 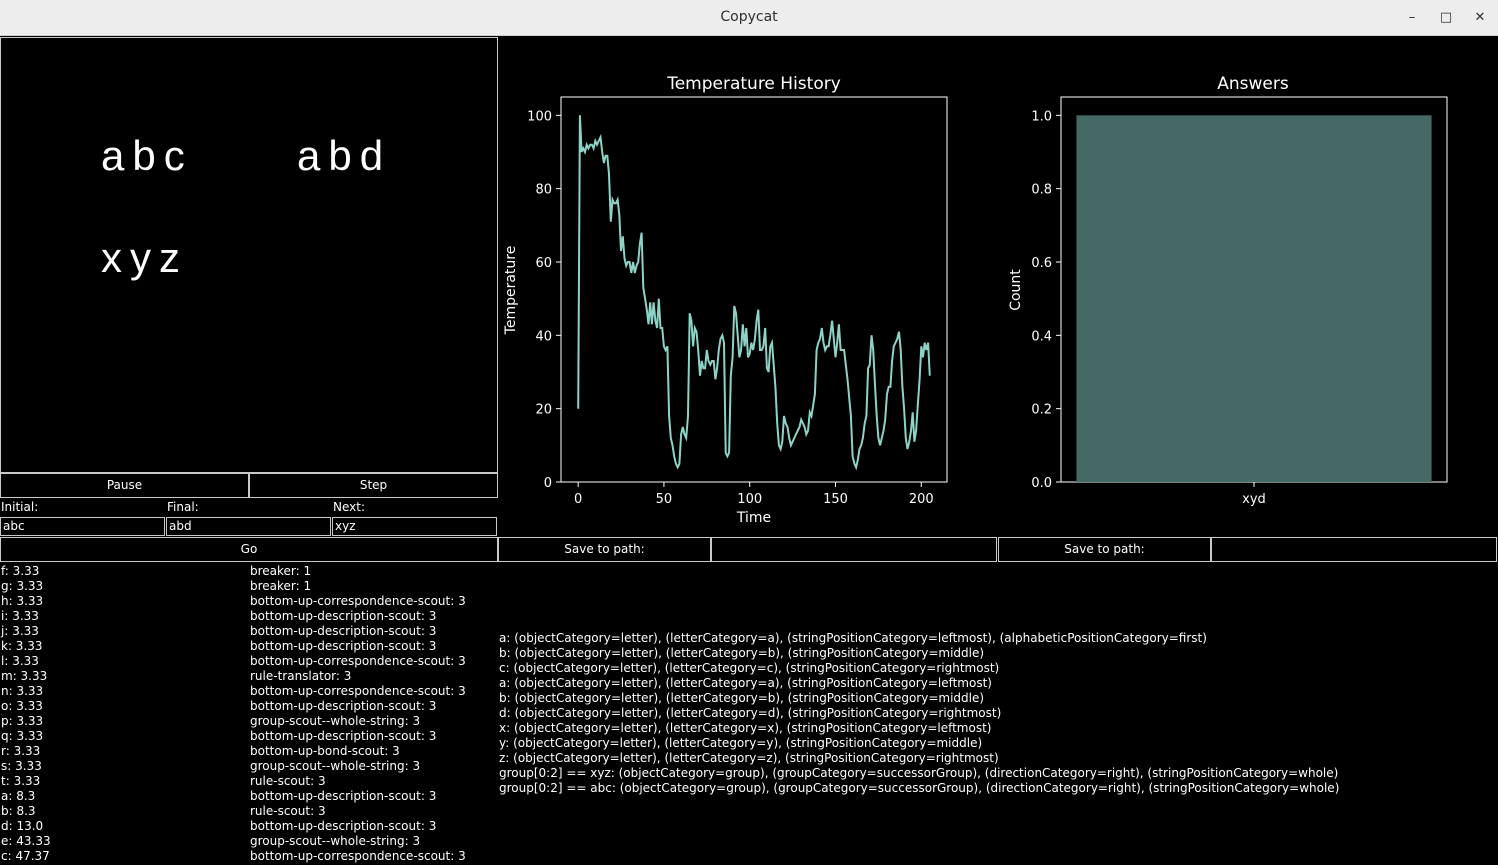 What do you see at coordinates (20, 661) in the screenshot?
I see `urgency-item: l: 3.33` at bounding box center [20, 661].